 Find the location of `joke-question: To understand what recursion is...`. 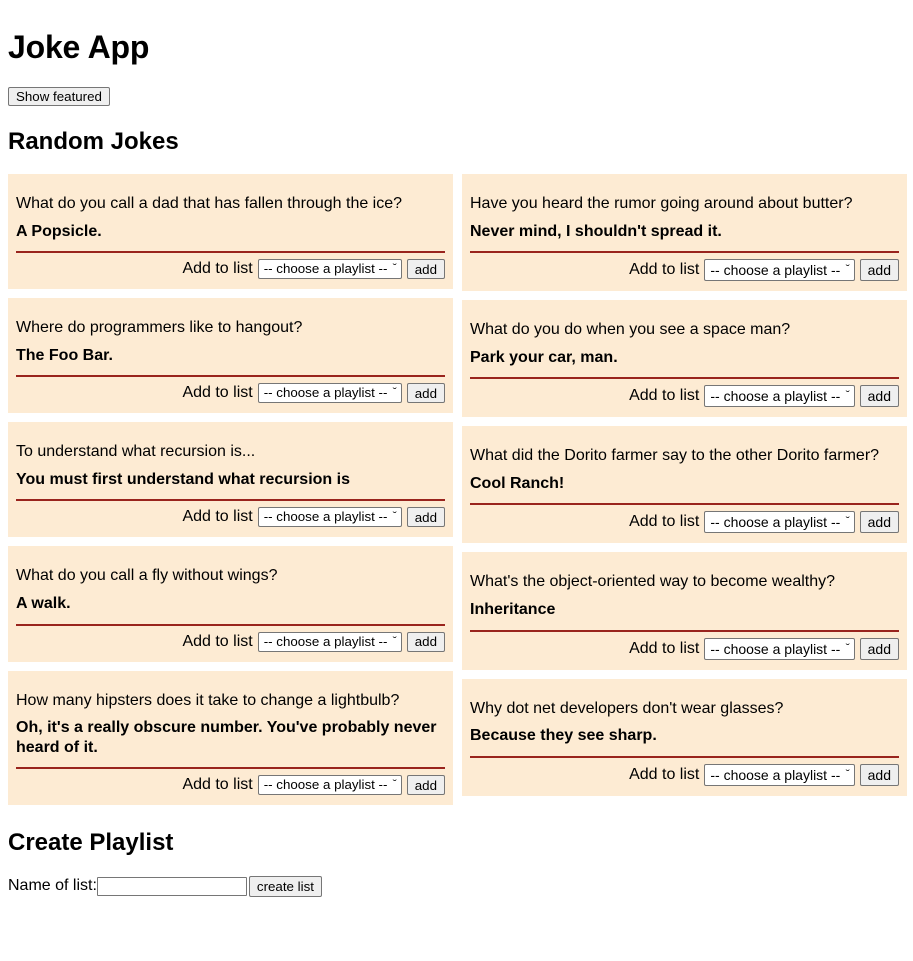

joke-question: To understand what recursion is... is located at coordinates (136, 452).